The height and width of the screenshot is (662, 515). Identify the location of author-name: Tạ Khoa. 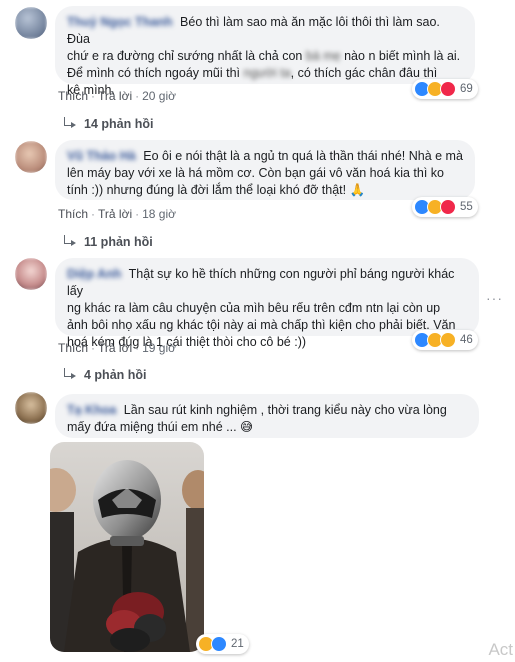
(91, 410).